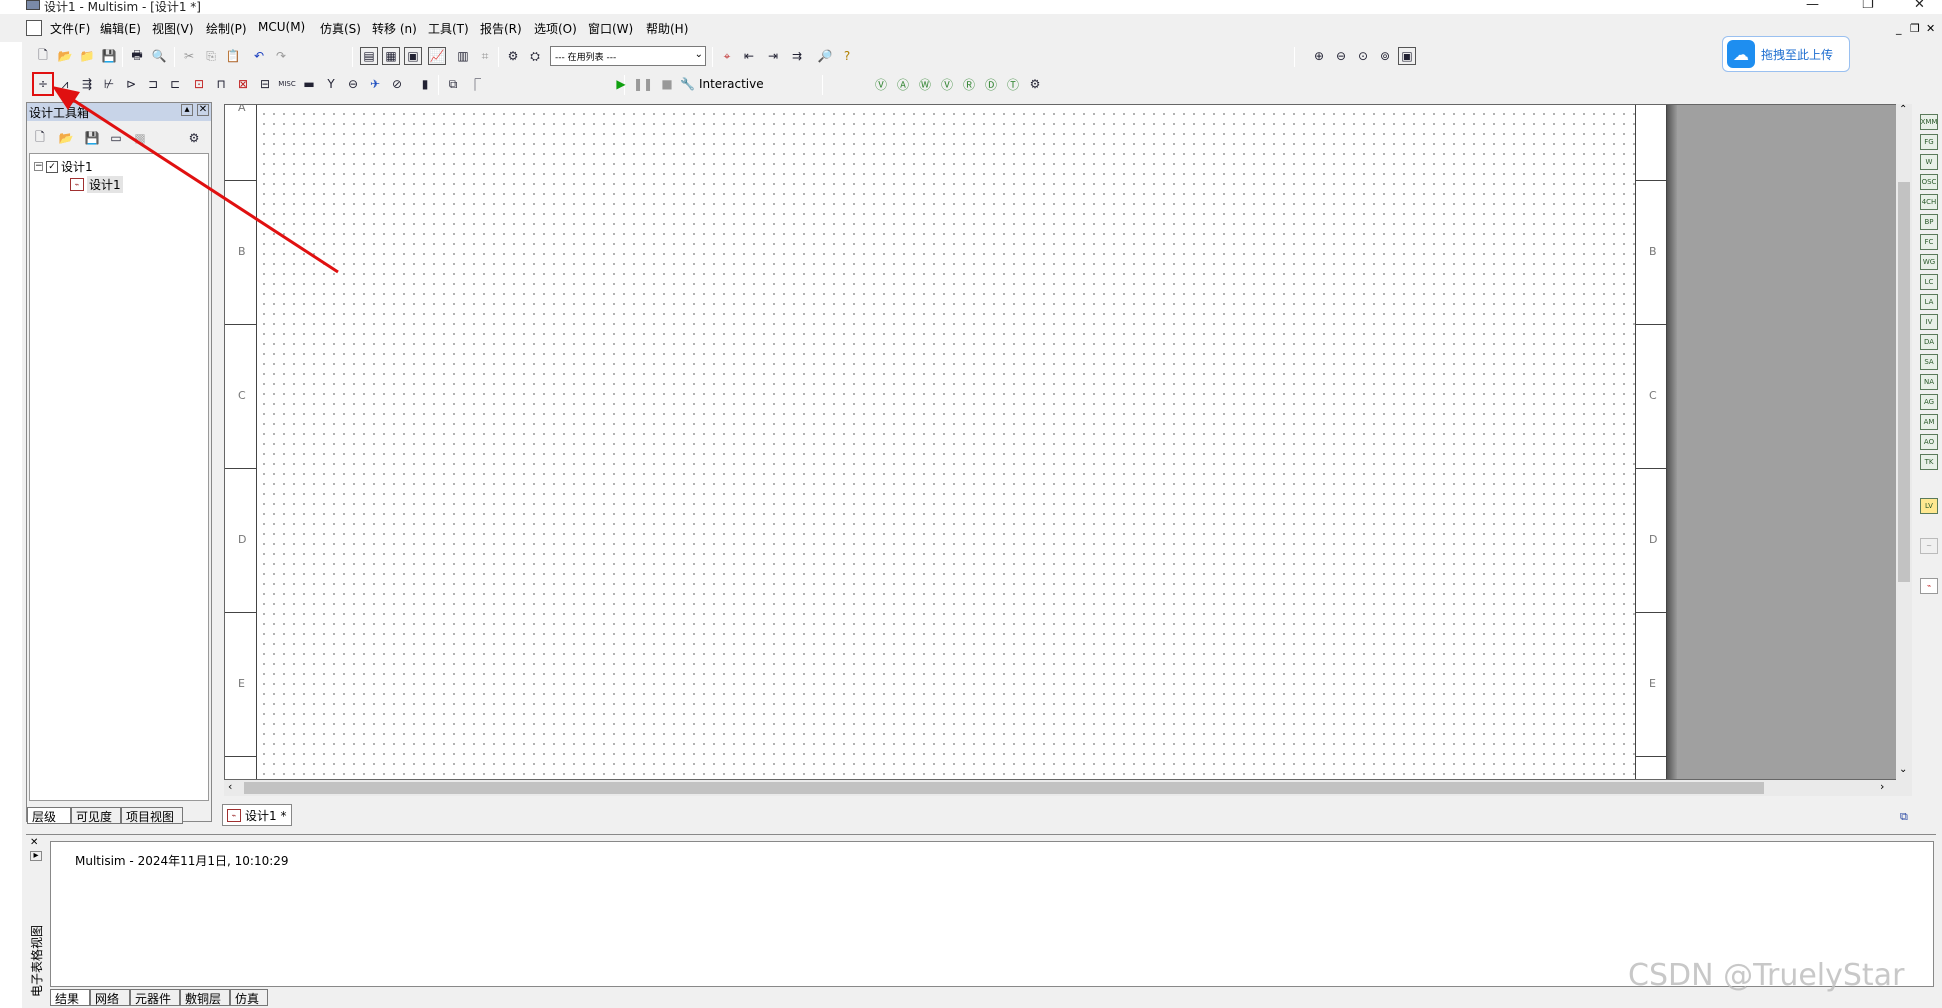 The image size is (1942, 1008). I want to click on tab-visibility: 可见度, so click(96, 815).